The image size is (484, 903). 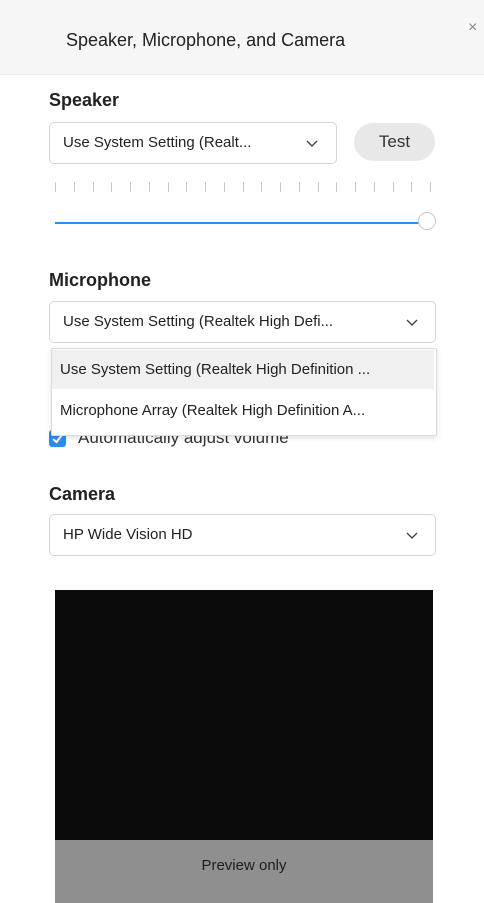 I want to click on speaker-volume-track, so click(x=241, y=223).